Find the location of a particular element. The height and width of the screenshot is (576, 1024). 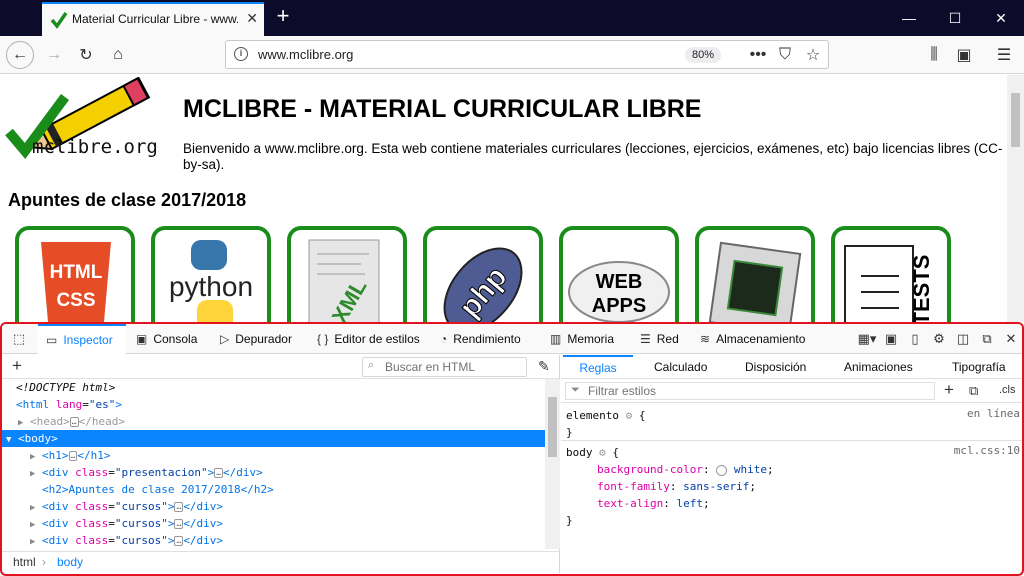

filter-styles-input: Filtrar estilos is located at coordinates (750, 391).